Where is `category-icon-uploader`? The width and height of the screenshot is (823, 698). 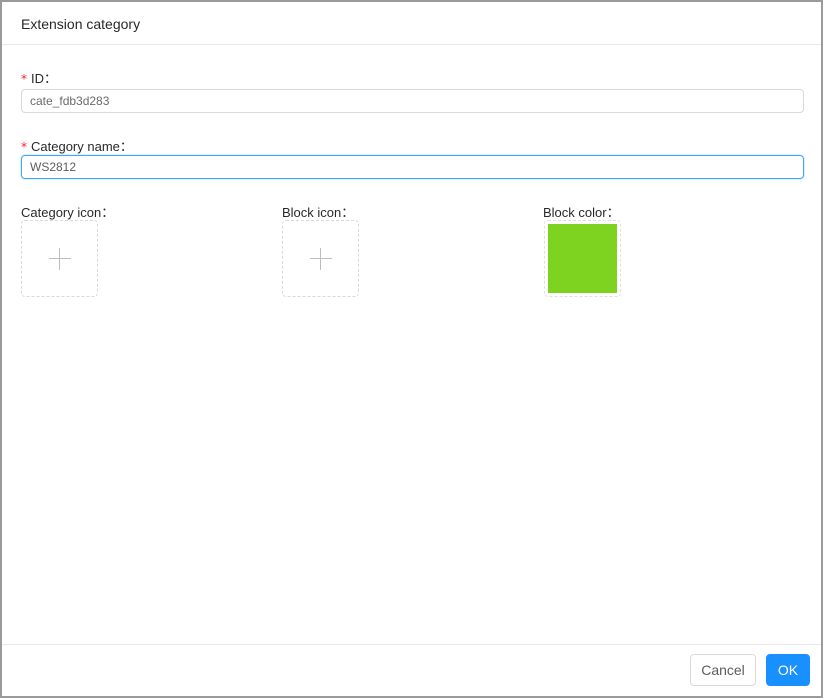
category-icon-uploader is located at coordinates (59, 258).